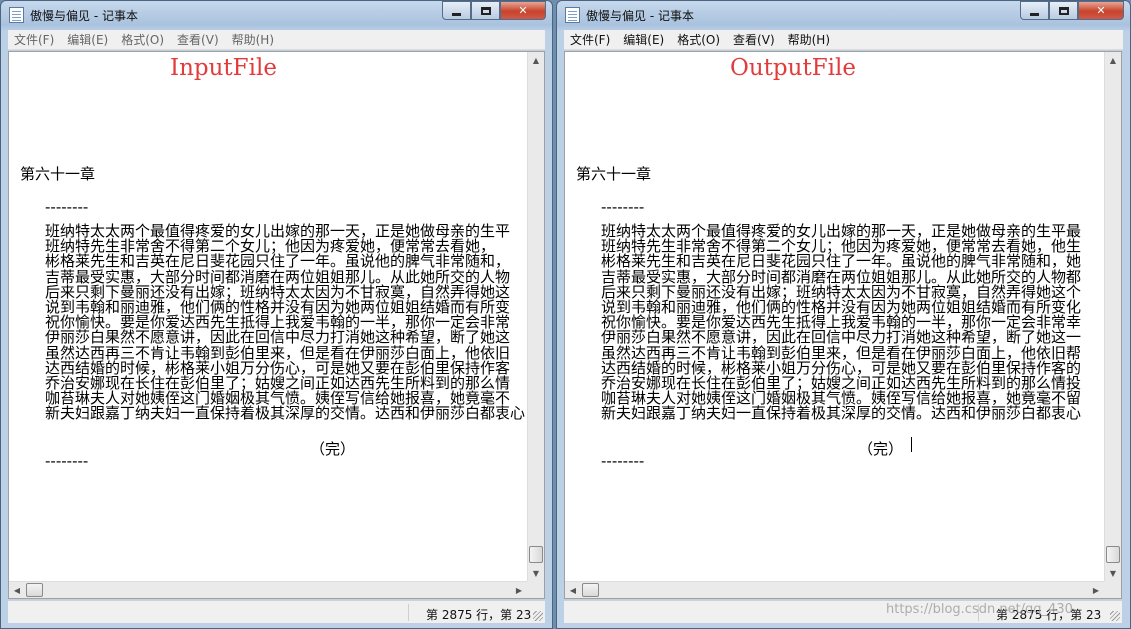 This screenshot has height=629, width=1131. What do you see at coordinates (911, 444) in the screenshot?
I see `text-caret` at bounding box center [911, 444].